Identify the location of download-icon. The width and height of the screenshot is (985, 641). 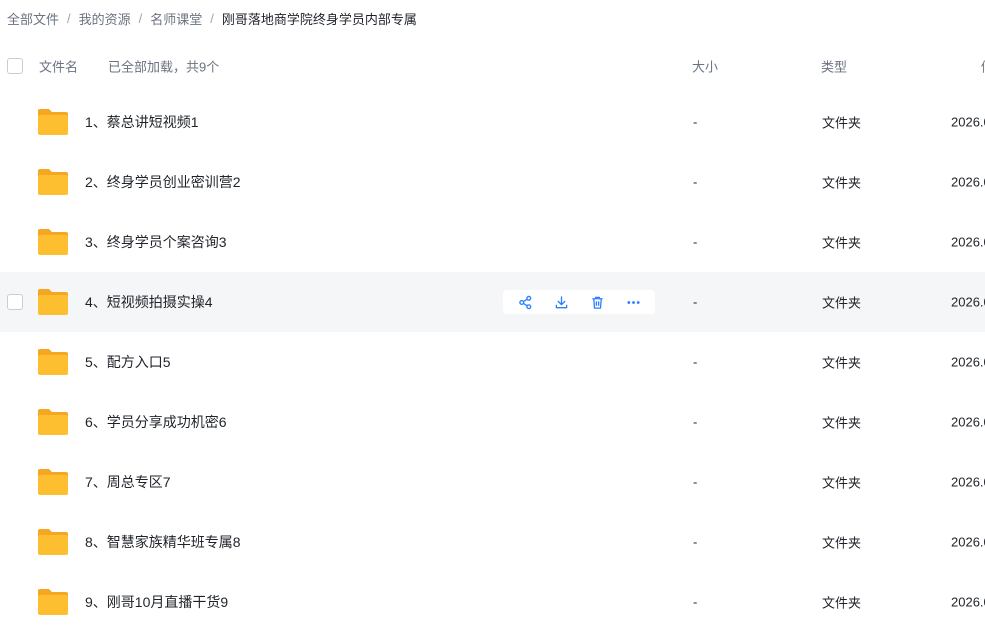
(561, 301).